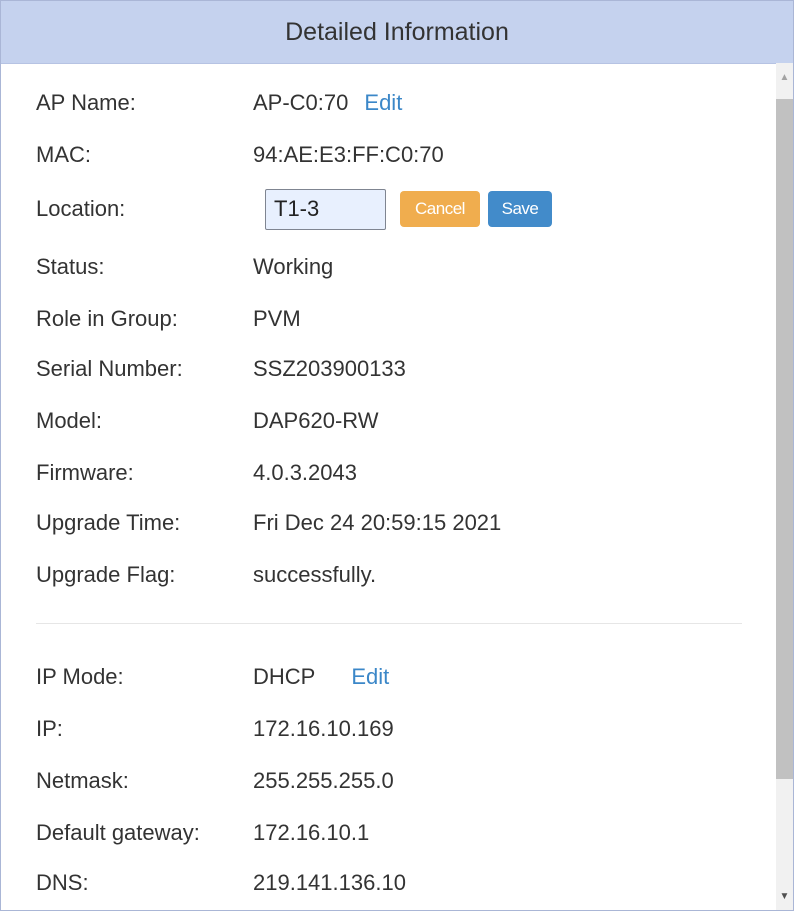 This screenshot has height=911, width=794. I want to click on scrollbar-thumb, so click(784, 439).